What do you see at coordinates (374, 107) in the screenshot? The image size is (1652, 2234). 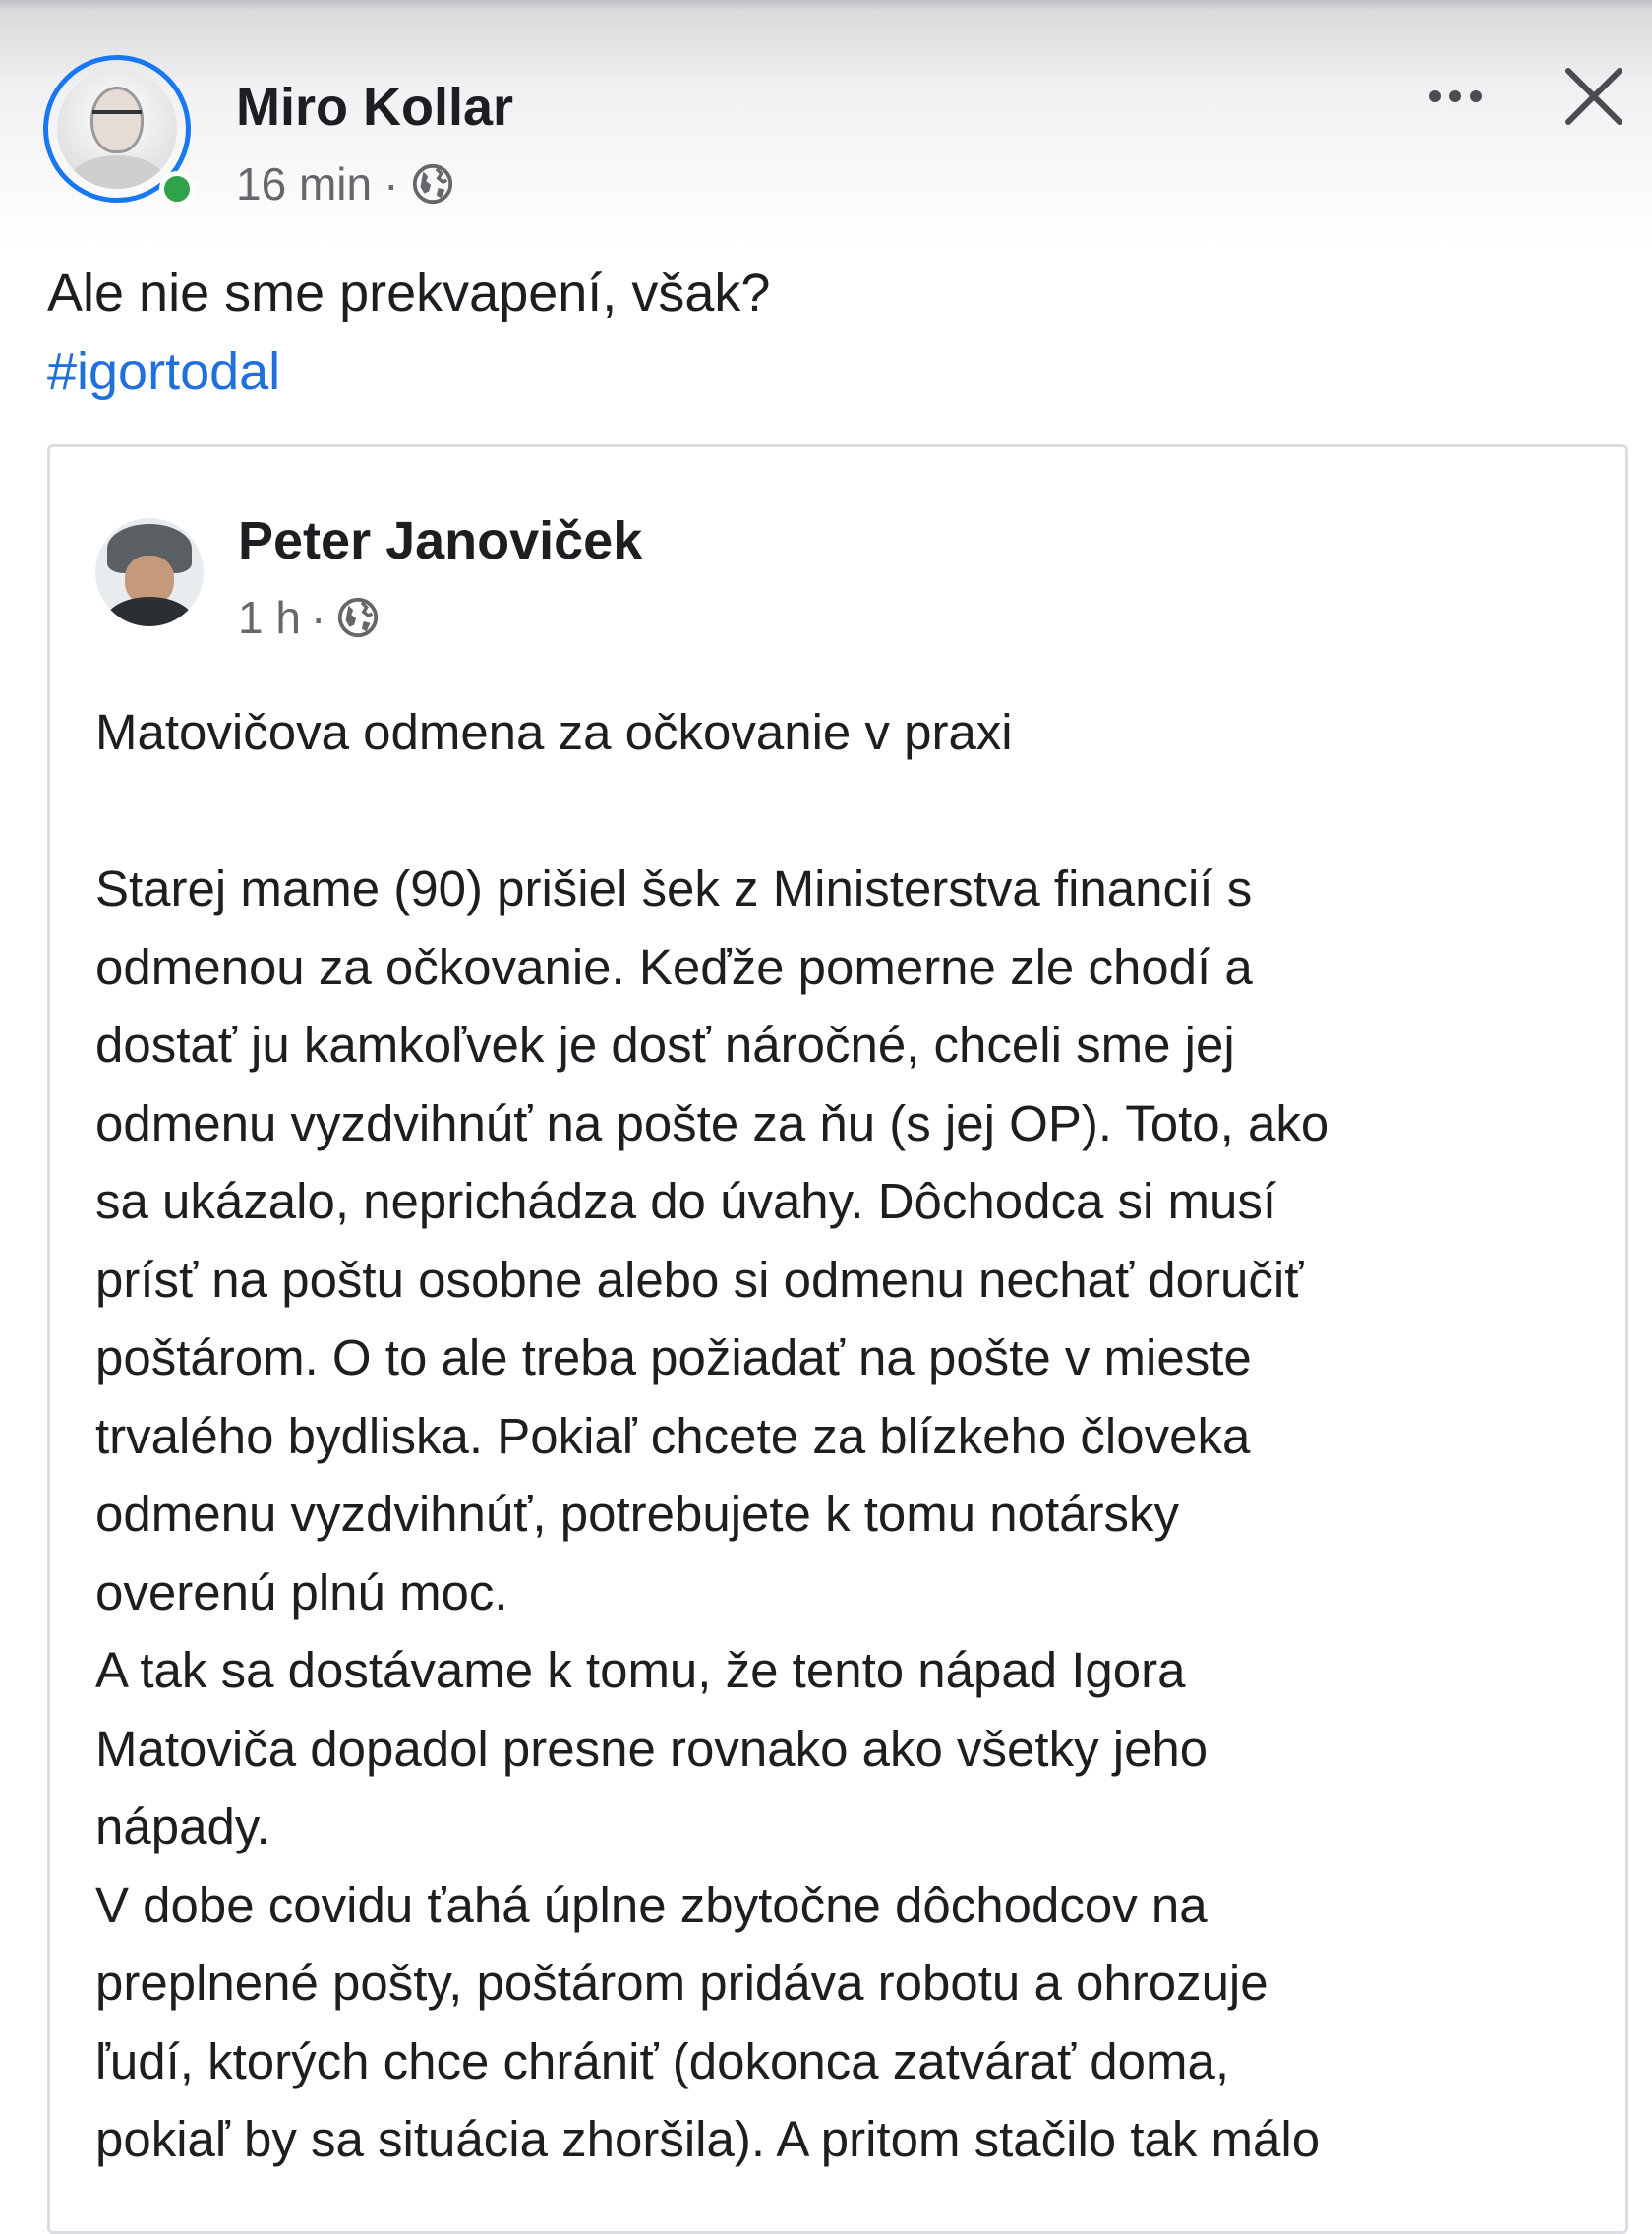 I see `author-name: Miro Kollar` at bounding box center [374, 107].